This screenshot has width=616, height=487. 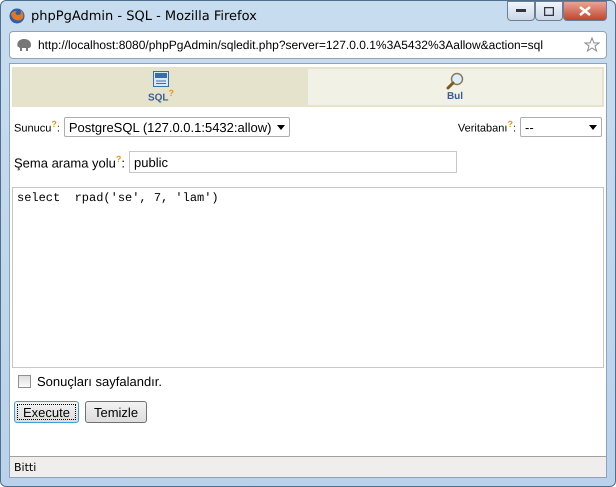 I want to click on database-select: --, so click(x=561, y=127).